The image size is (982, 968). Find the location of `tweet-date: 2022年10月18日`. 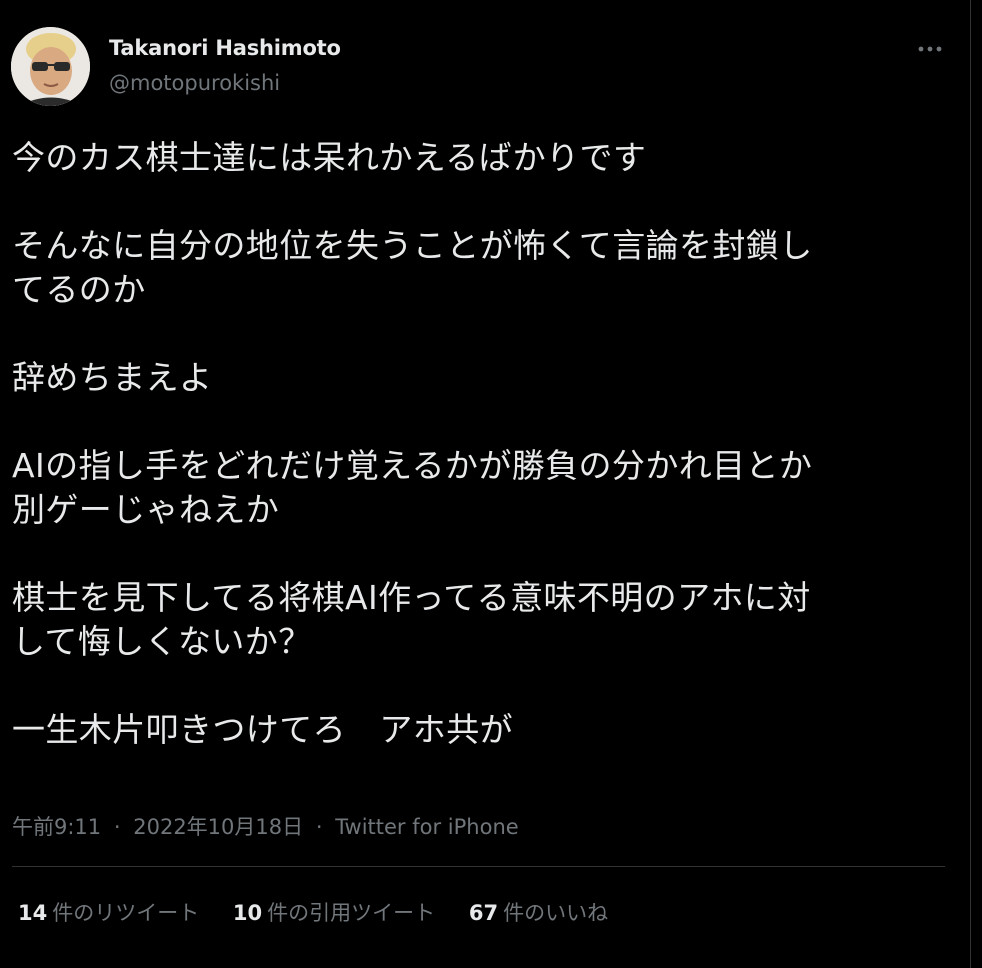

tweet-date: 2022年10月18日 is located at coordinates (218, 827).